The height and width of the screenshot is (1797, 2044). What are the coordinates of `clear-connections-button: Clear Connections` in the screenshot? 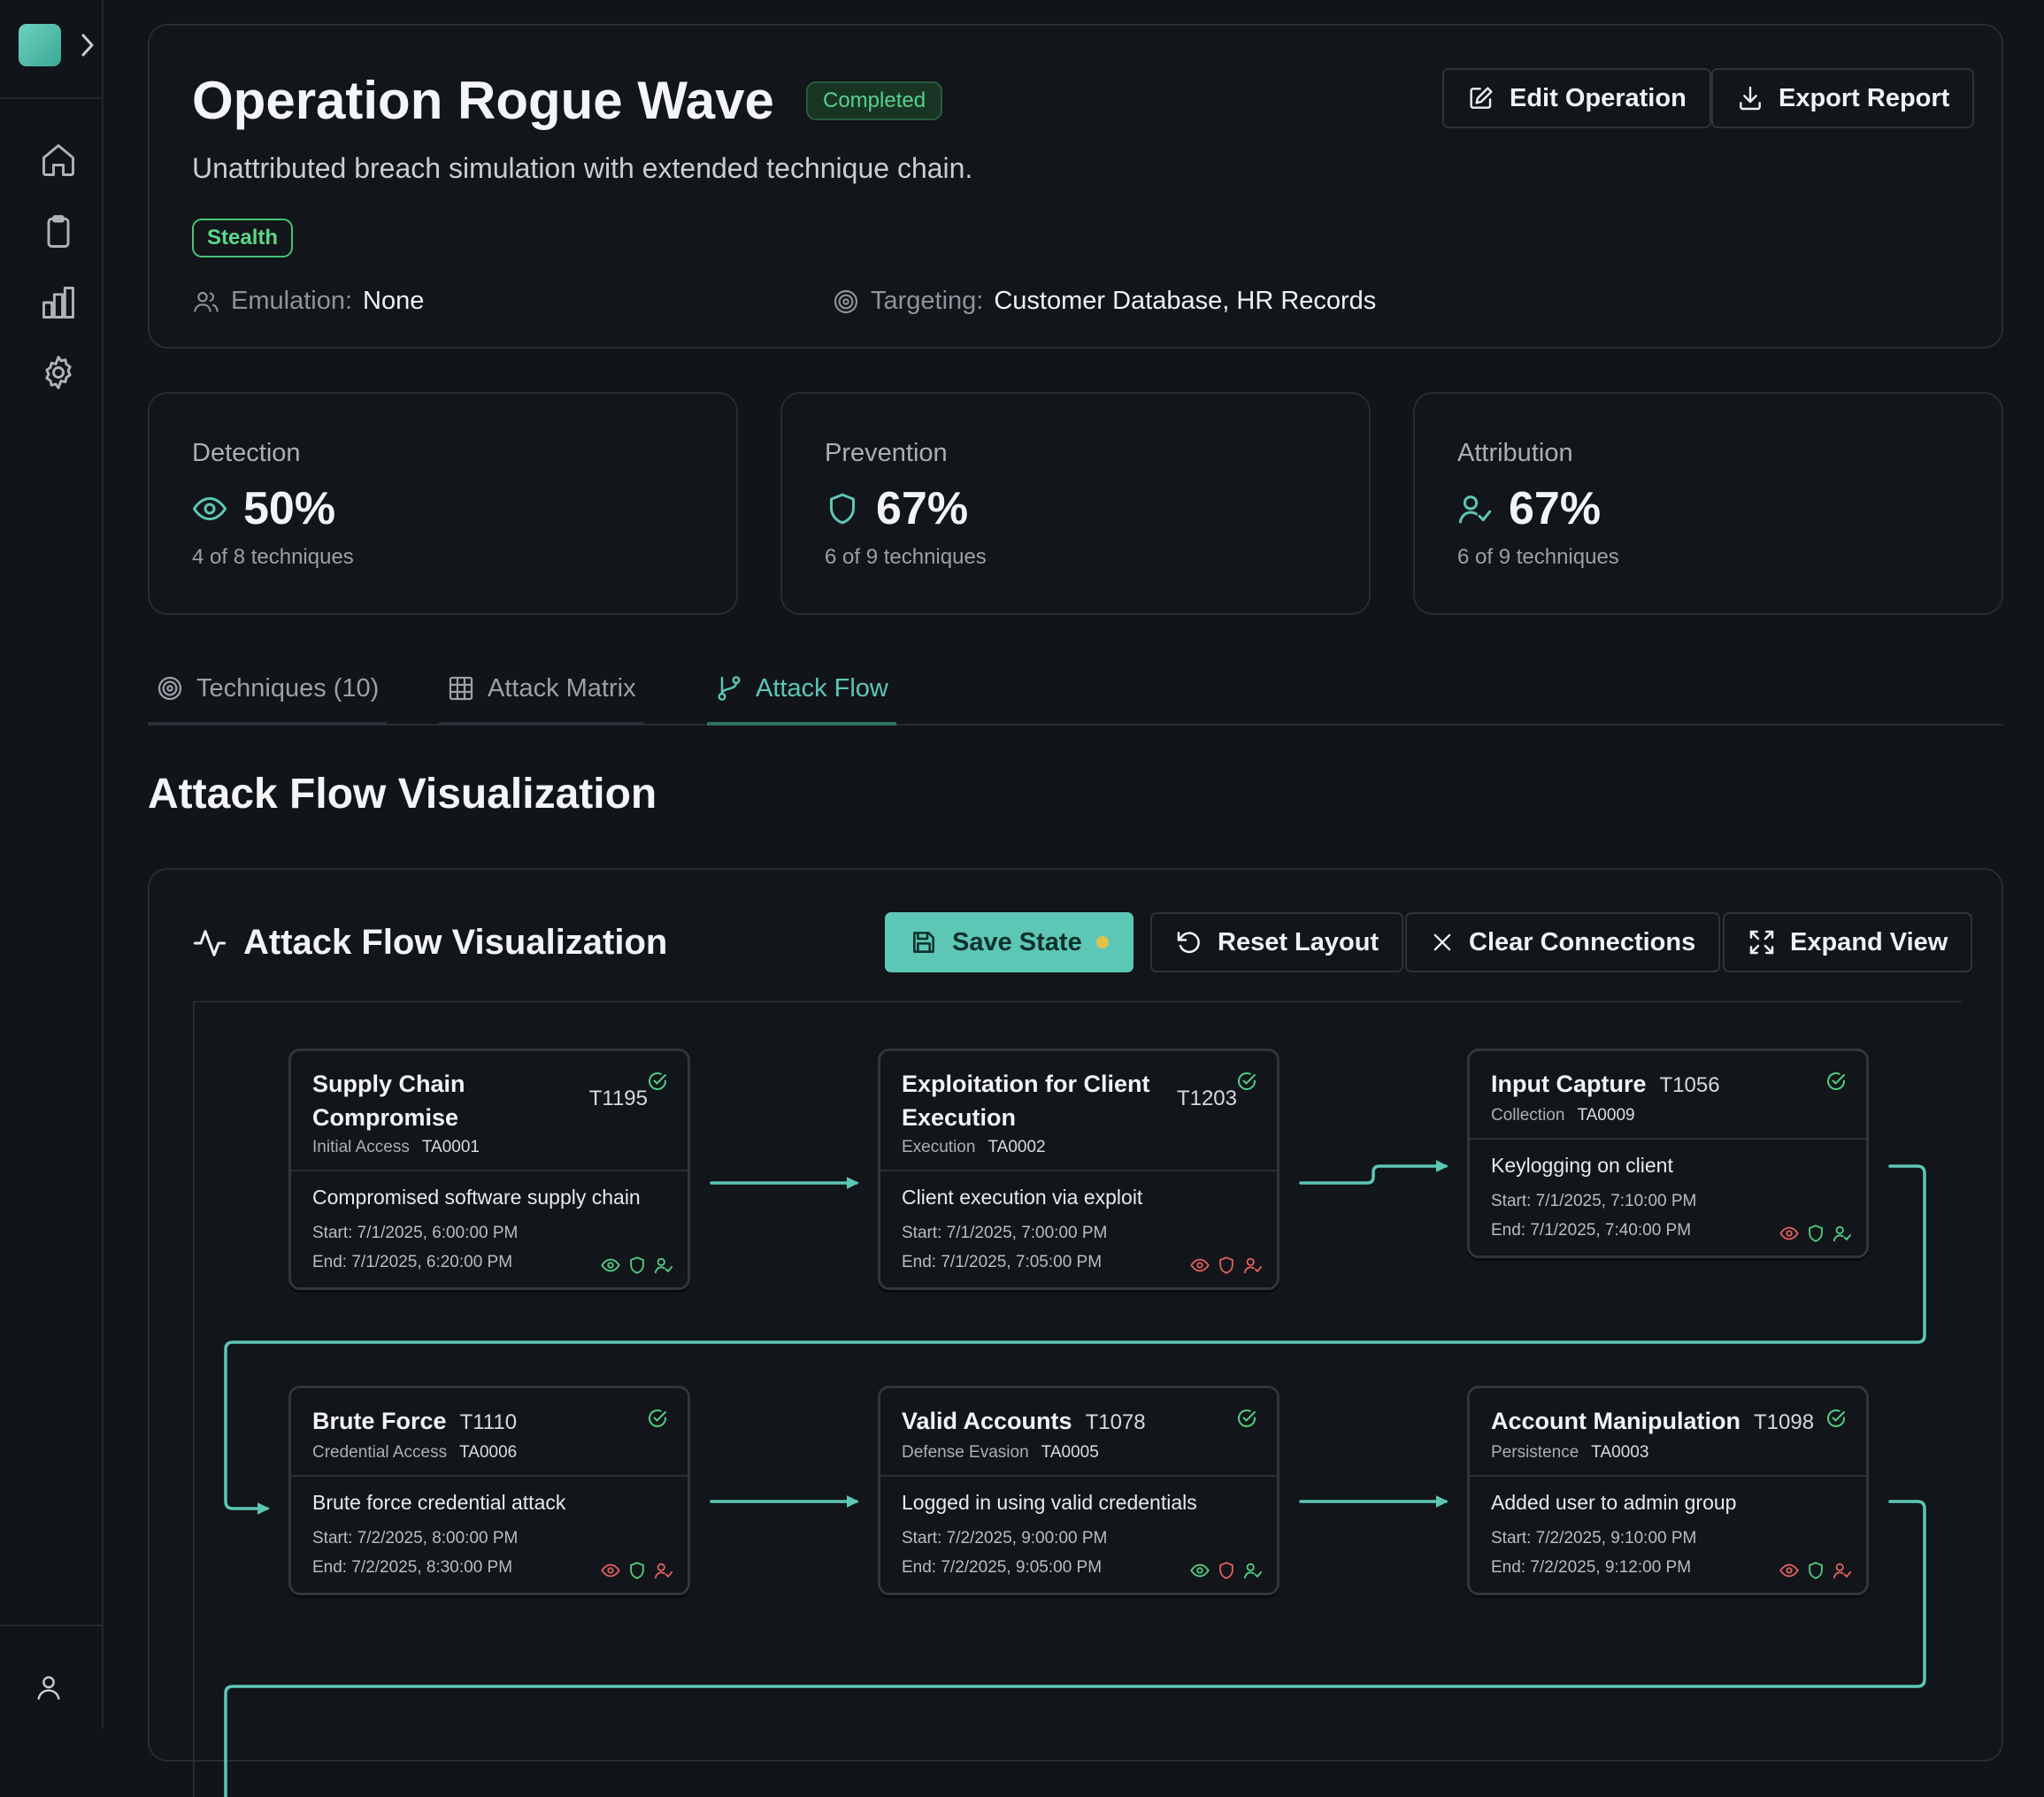 It's located at (1563, 942).